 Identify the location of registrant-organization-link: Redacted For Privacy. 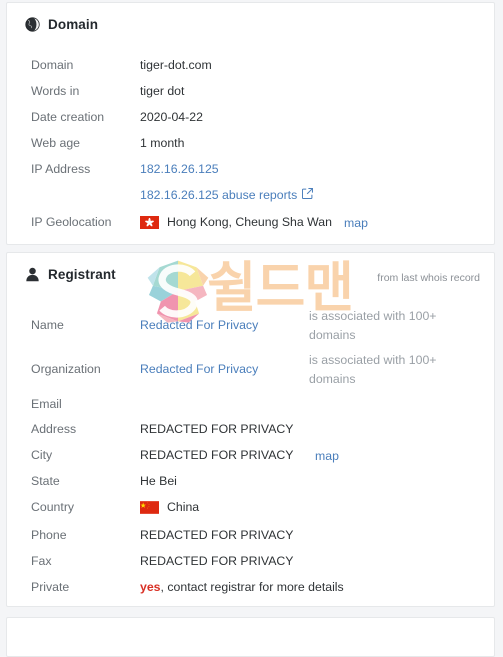
(199, 369).